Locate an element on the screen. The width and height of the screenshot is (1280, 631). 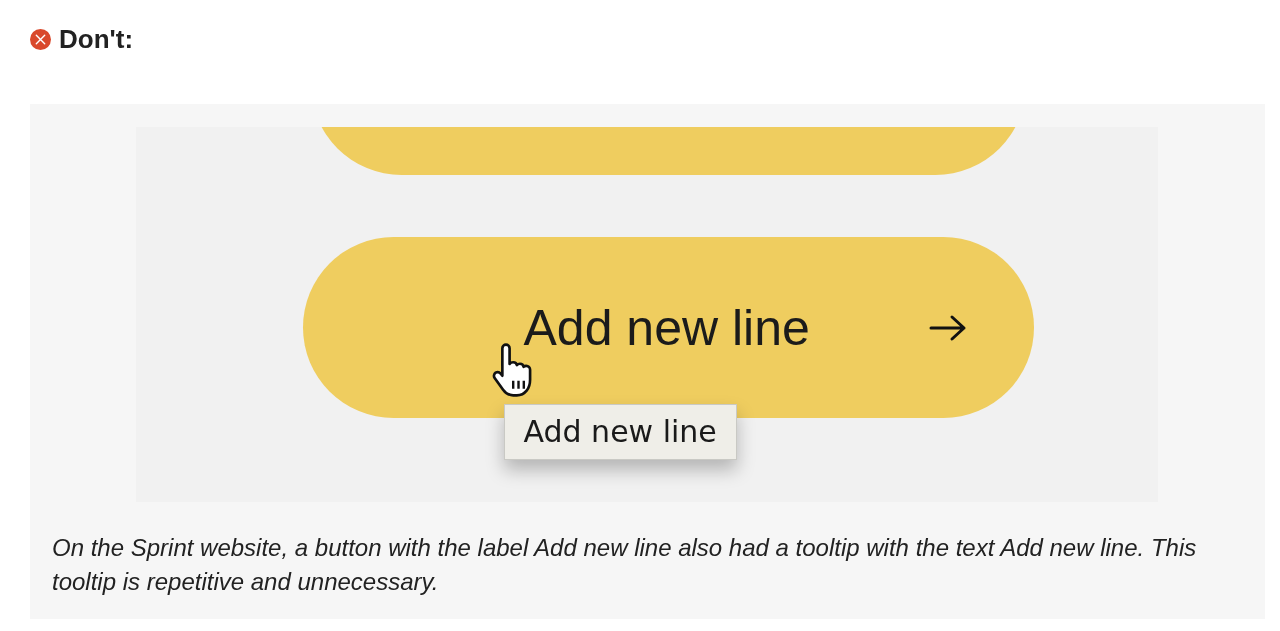
arrow-right-icon is located at coordinates (947, 327).